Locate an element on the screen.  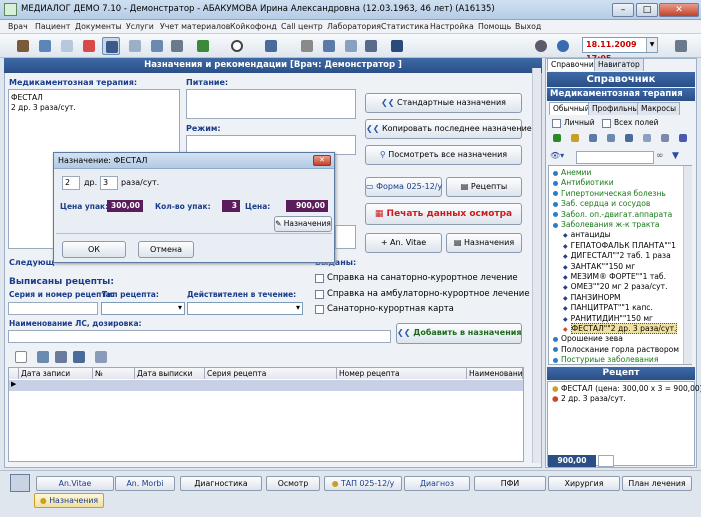
delete-icon is located at coordinates (61, 357).